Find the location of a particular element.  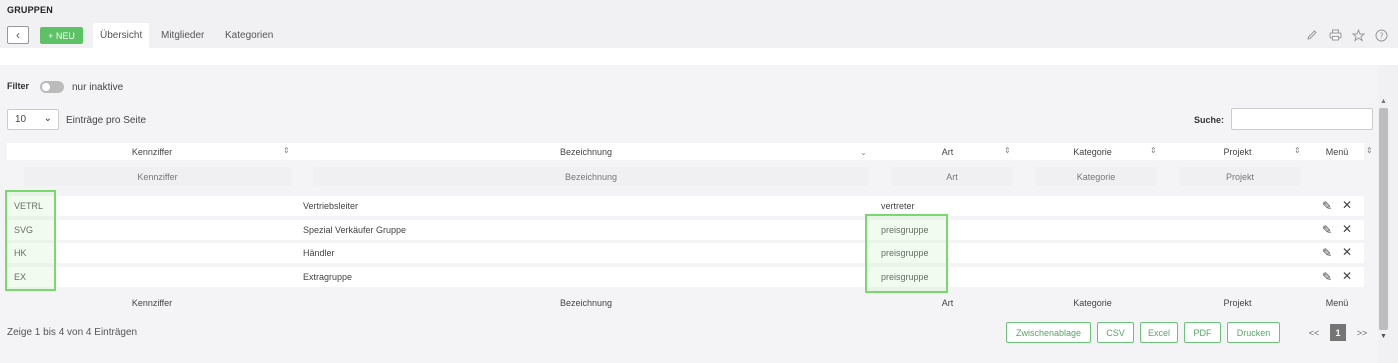

cell-bezeichnung: Spezial Verkäufer Gruppe is located at coordinates (355, 230).